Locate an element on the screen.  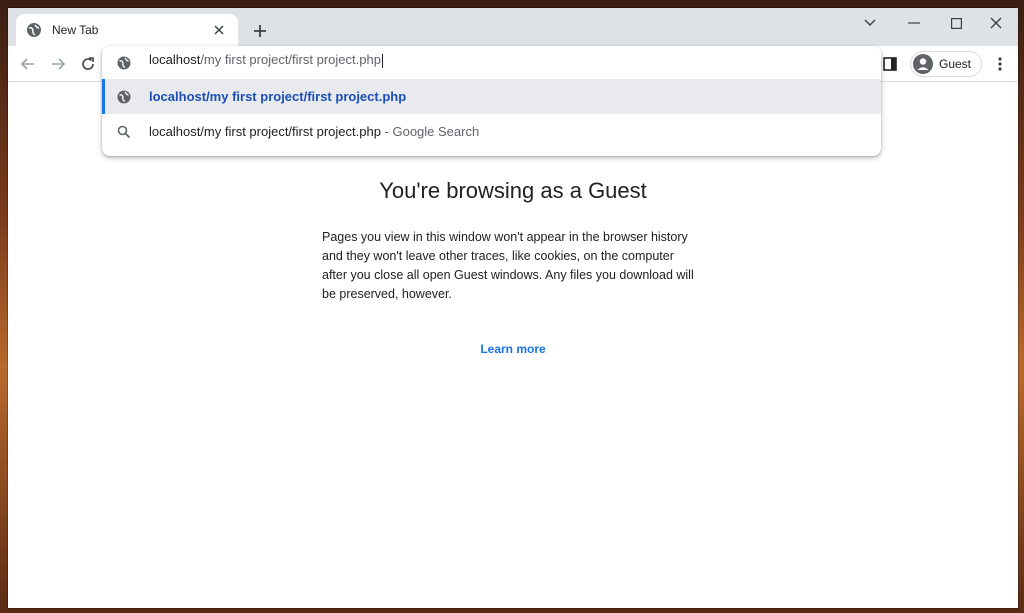
maximize-icon is located at coordinates (956, 23).